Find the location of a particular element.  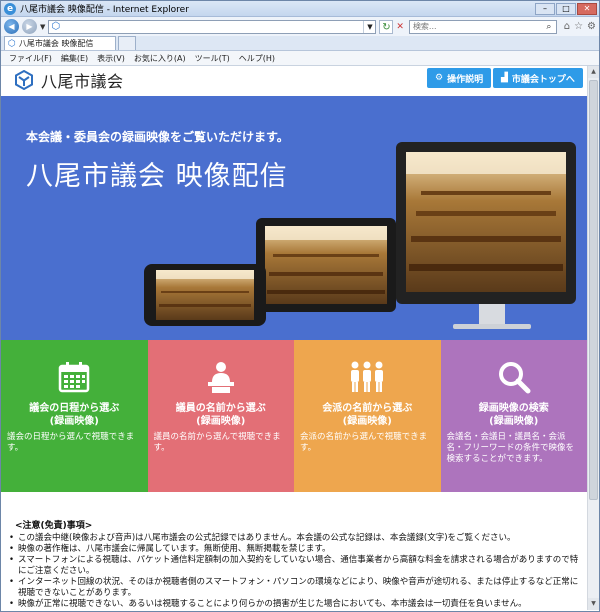

building-icon: ▟ is located at coordinates (504, 78).